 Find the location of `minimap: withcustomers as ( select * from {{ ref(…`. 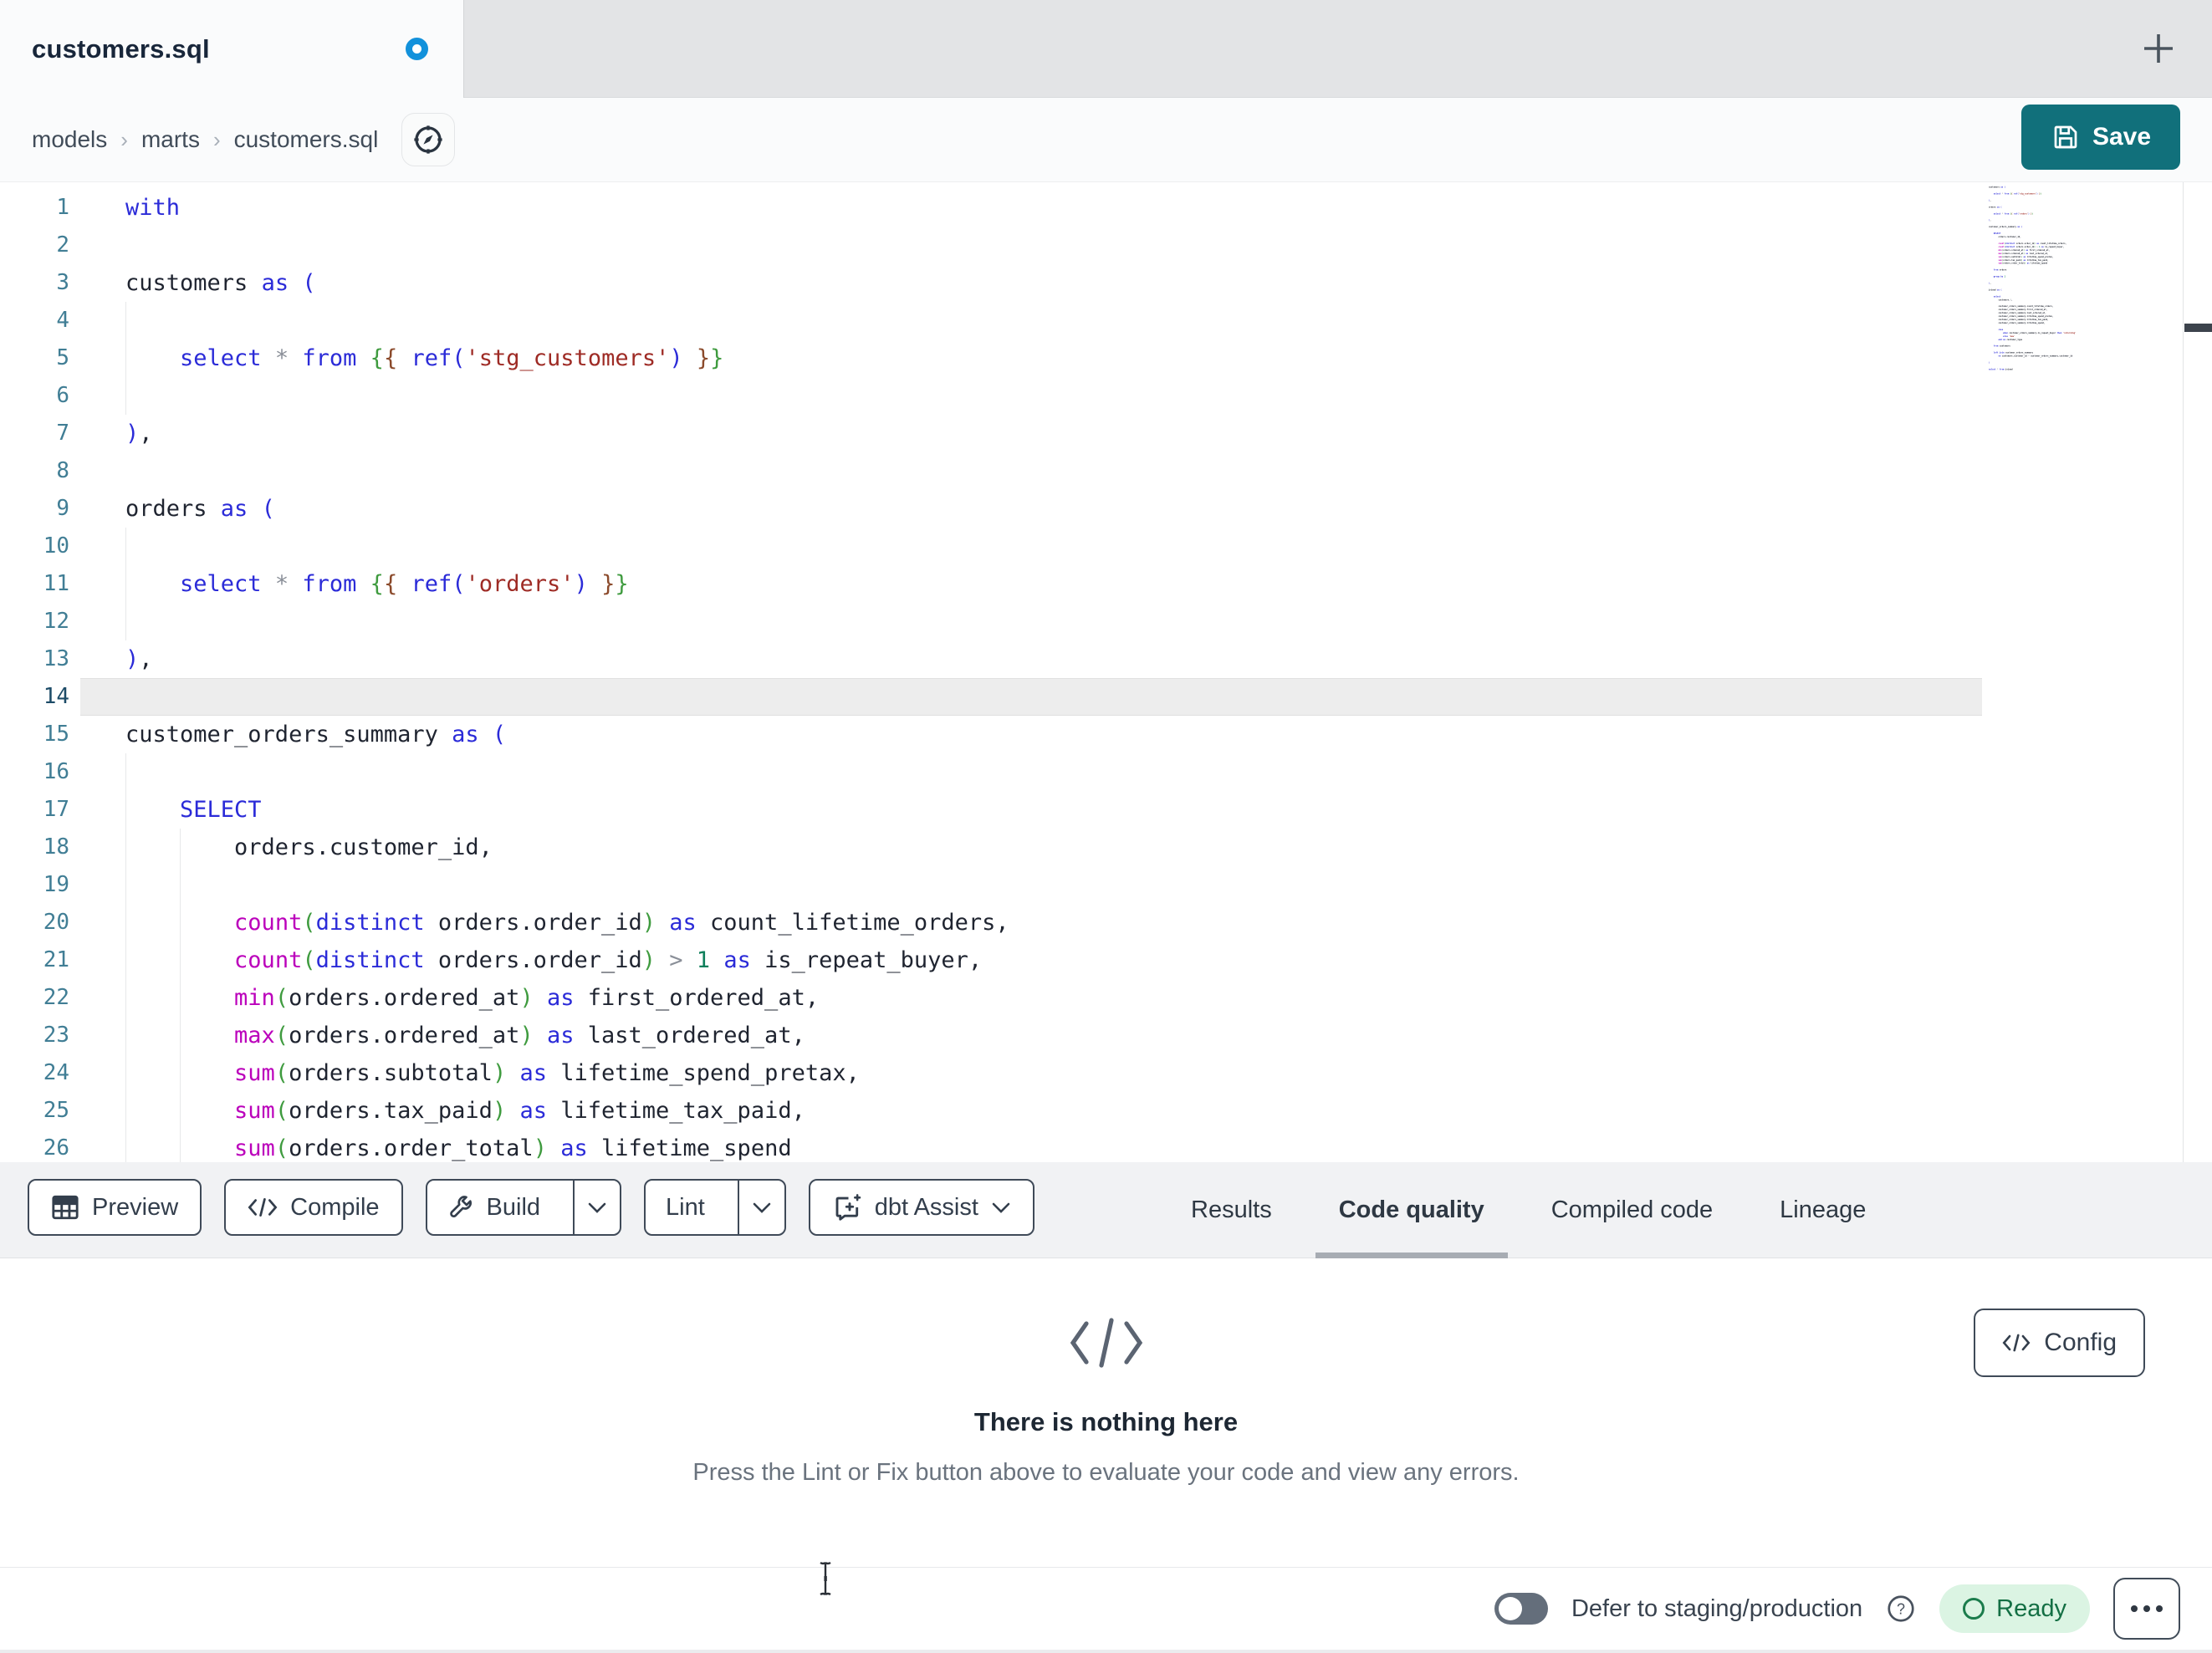

minimap: withcustomers as ( select * from {{ ref(… is located at coordinates (2085, 347).